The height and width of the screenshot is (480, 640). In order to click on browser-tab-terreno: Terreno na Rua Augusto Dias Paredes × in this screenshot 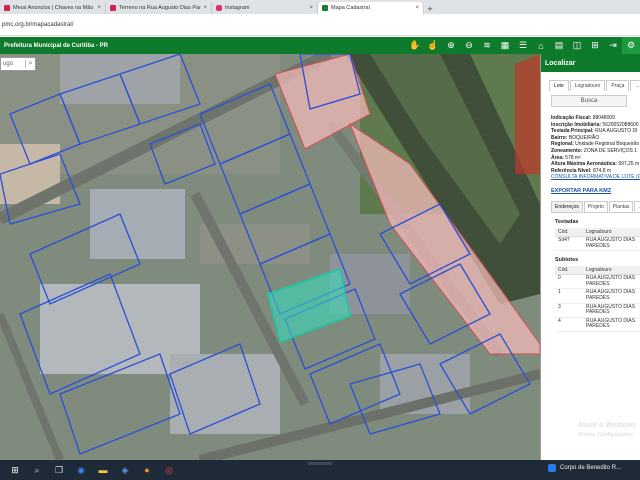, I will do `click(159, 8)`.